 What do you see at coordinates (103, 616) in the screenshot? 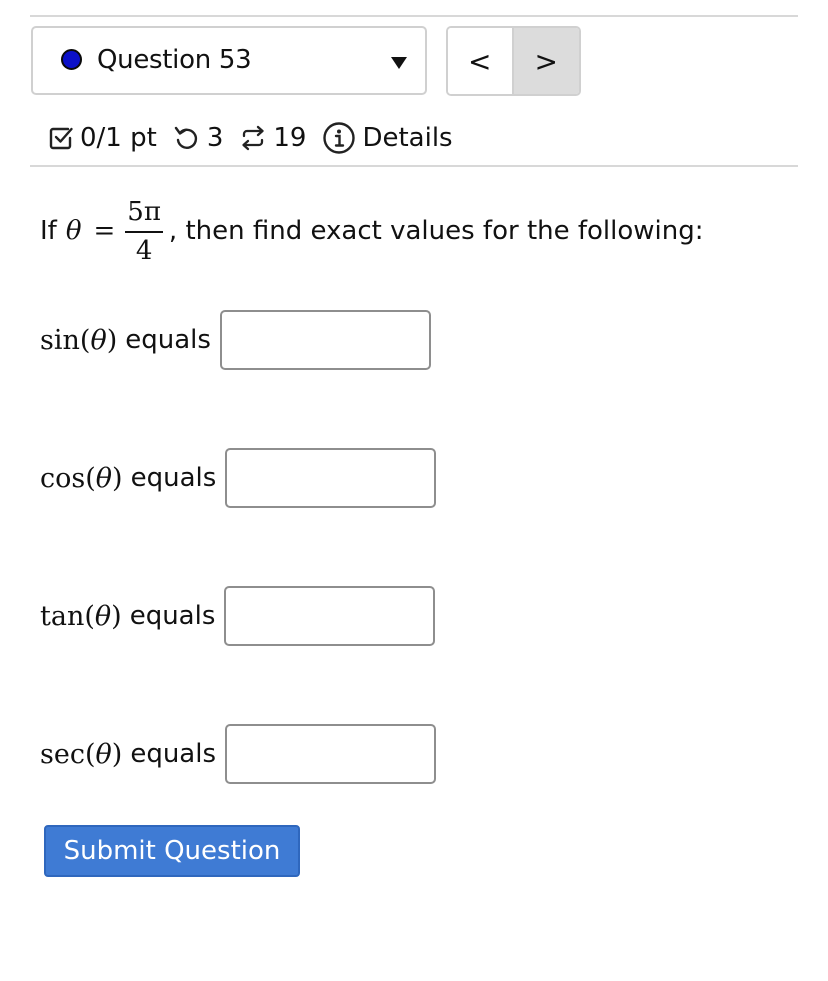
I see `tan-arg: θ` at bounding box center [103, 616].